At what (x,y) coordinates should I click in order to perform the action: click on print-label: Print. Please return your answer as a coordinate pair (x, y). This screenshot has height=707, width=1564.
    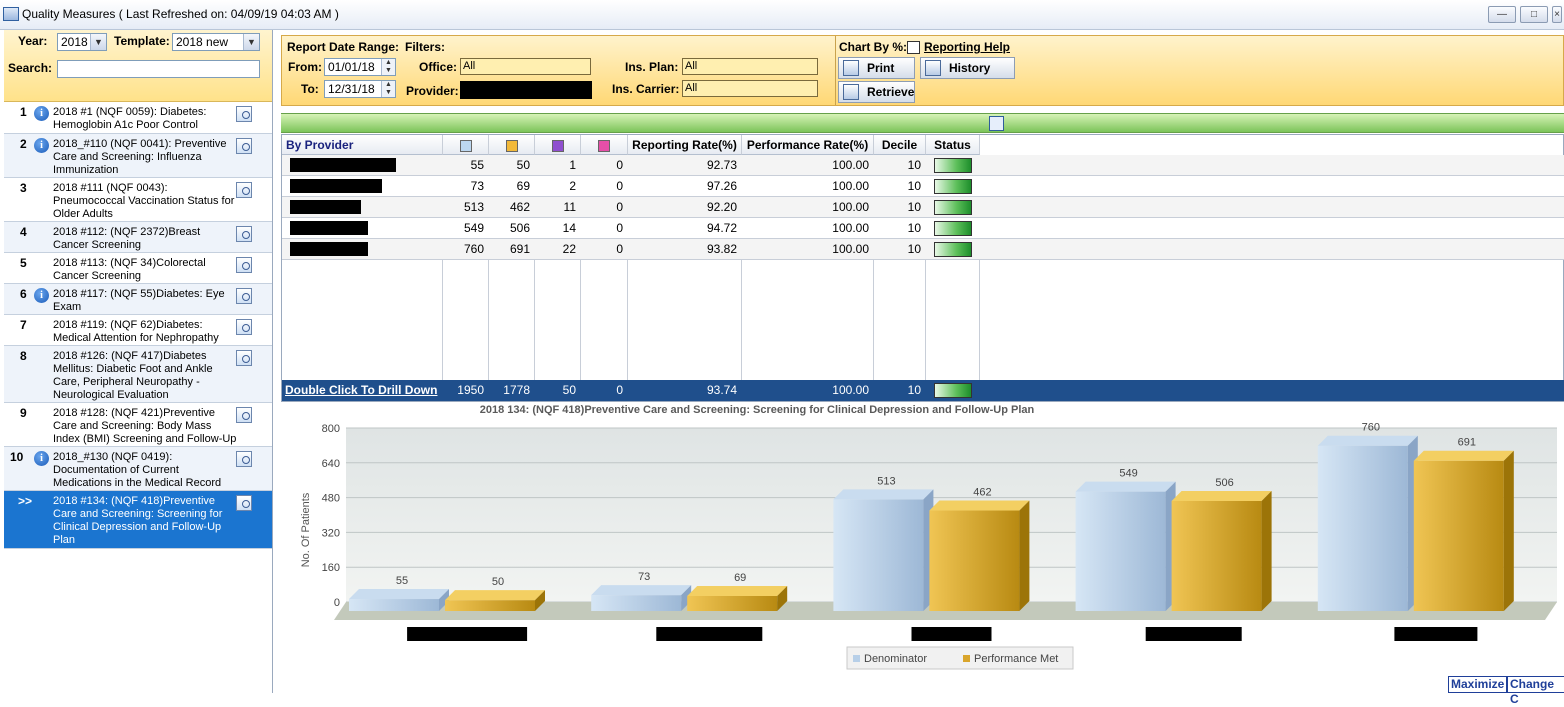
    Looking at the image, I should click on (881, 68).